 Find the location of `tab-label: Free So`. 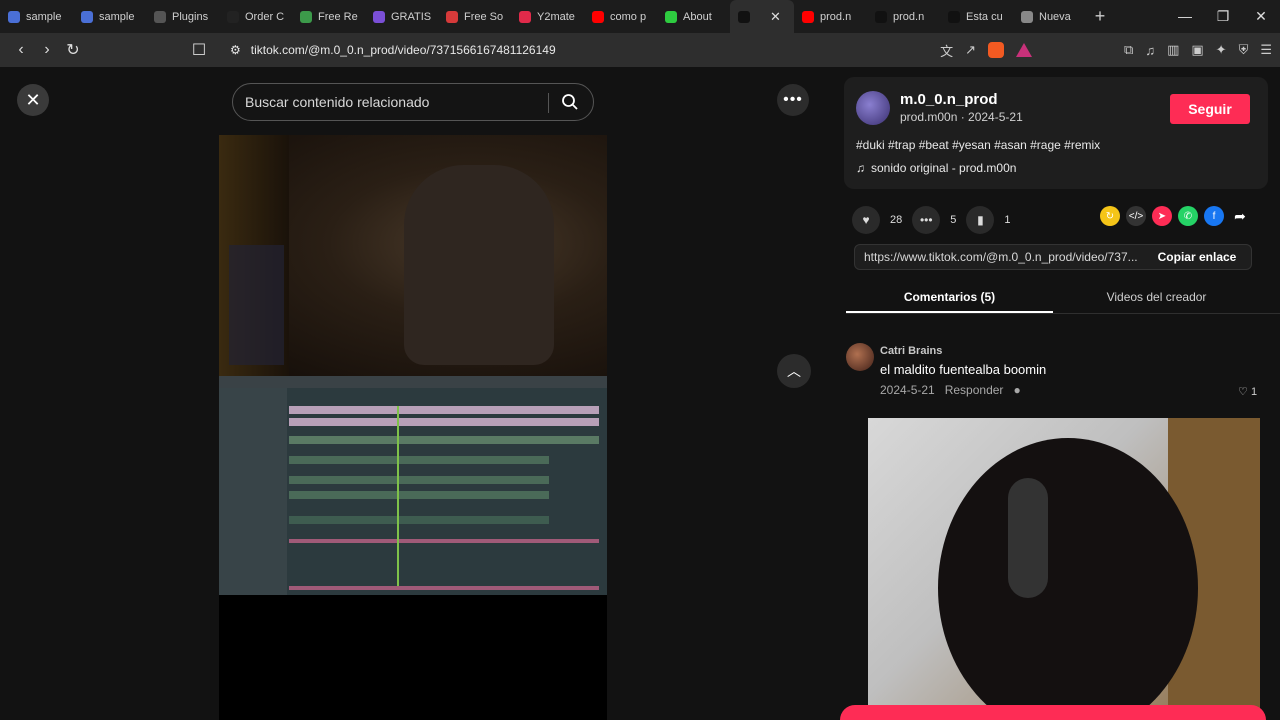

tab-label: Free So is located at coordinates (484, 16).